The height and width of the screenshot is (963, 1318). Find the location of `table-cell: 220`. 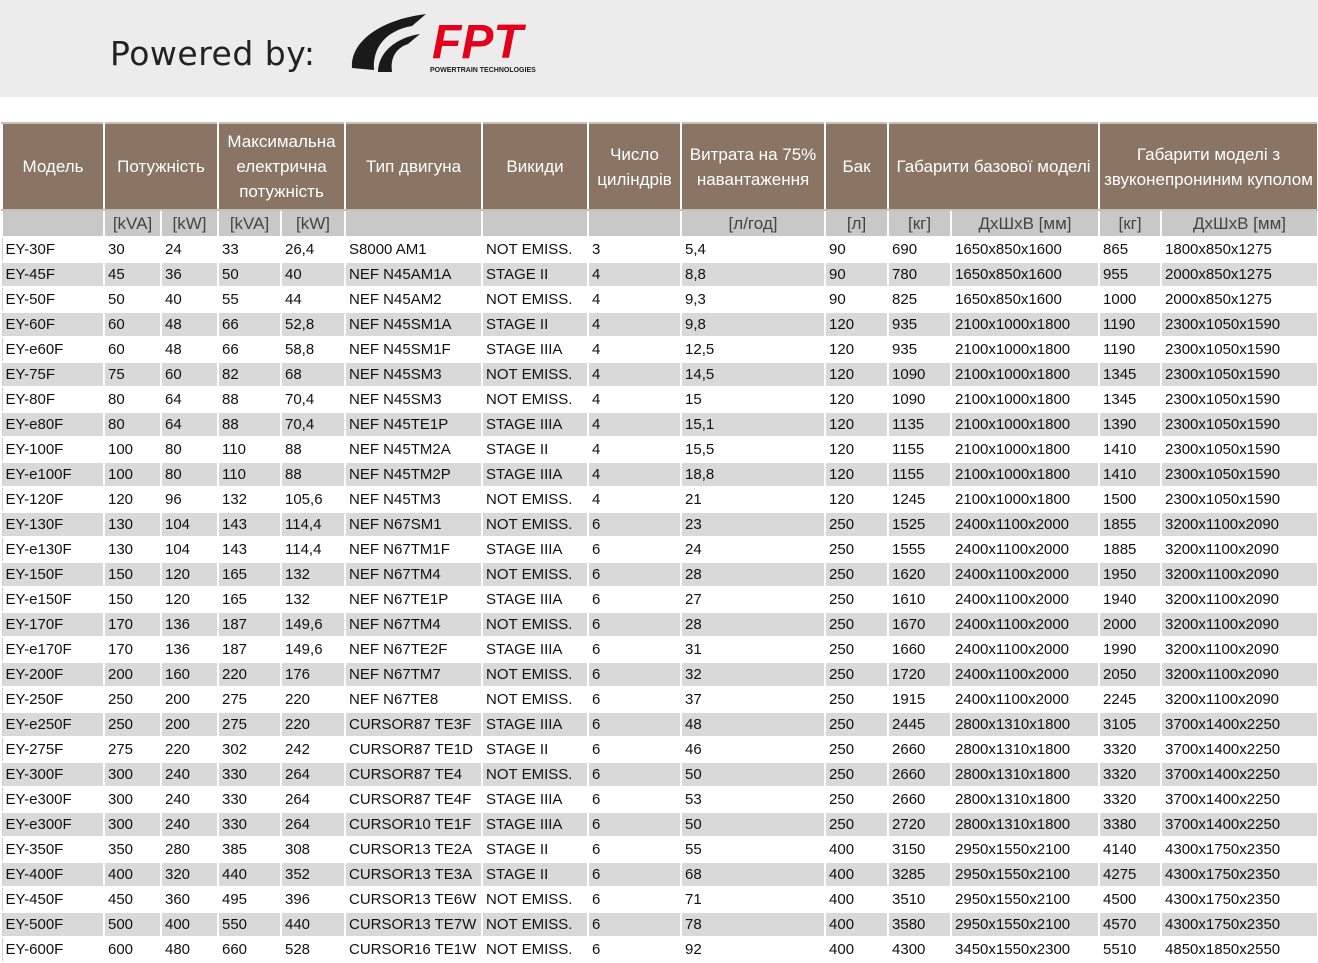

table-cell: 220 is located at coordinates (313, 699).